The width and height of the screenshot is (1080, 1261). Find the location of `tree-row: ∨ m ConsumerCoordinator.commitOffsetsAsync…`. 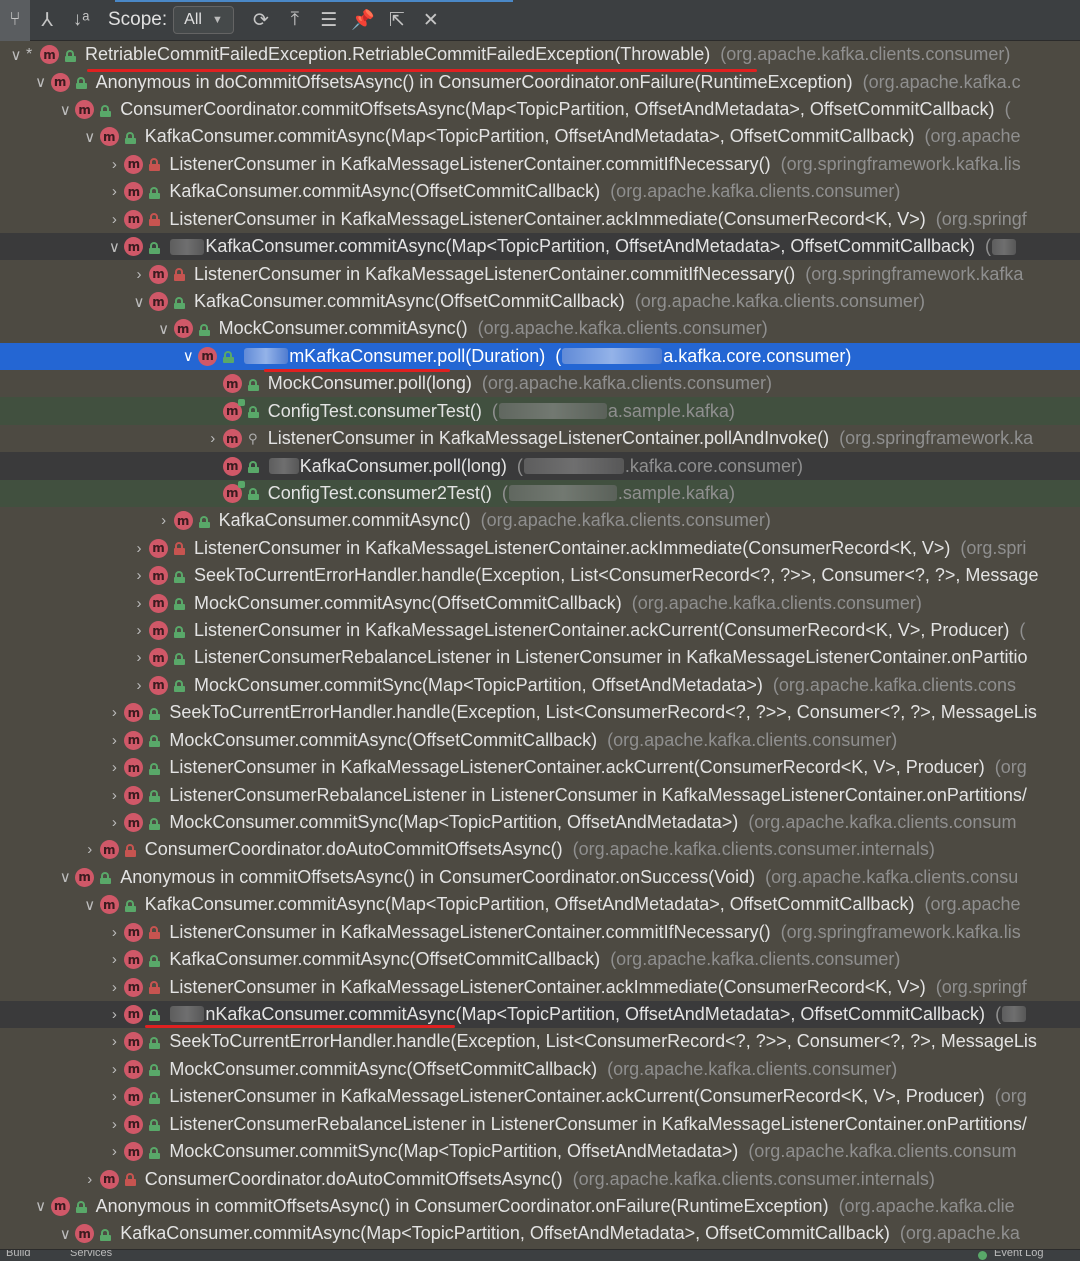

tree-row: ∨ m ConsumerCoordinator.commitOffsetsAsync… is located at coordinates (540, 109).